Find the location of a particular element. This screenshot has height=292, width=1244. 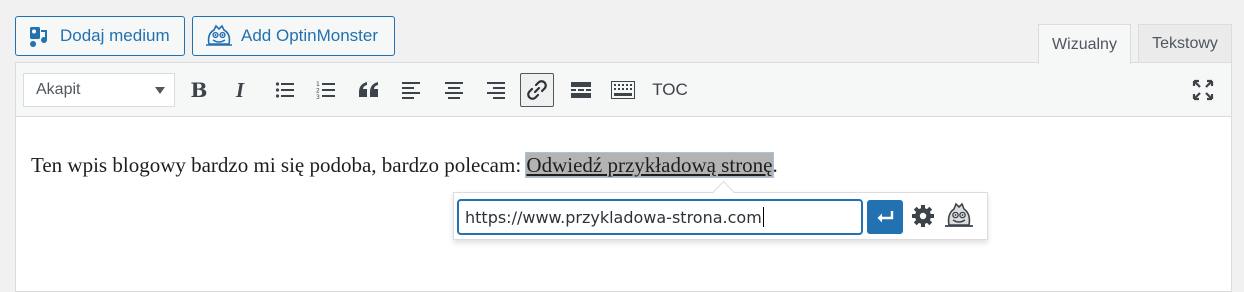

keyboard-icon is located at coordinates (623, 90).